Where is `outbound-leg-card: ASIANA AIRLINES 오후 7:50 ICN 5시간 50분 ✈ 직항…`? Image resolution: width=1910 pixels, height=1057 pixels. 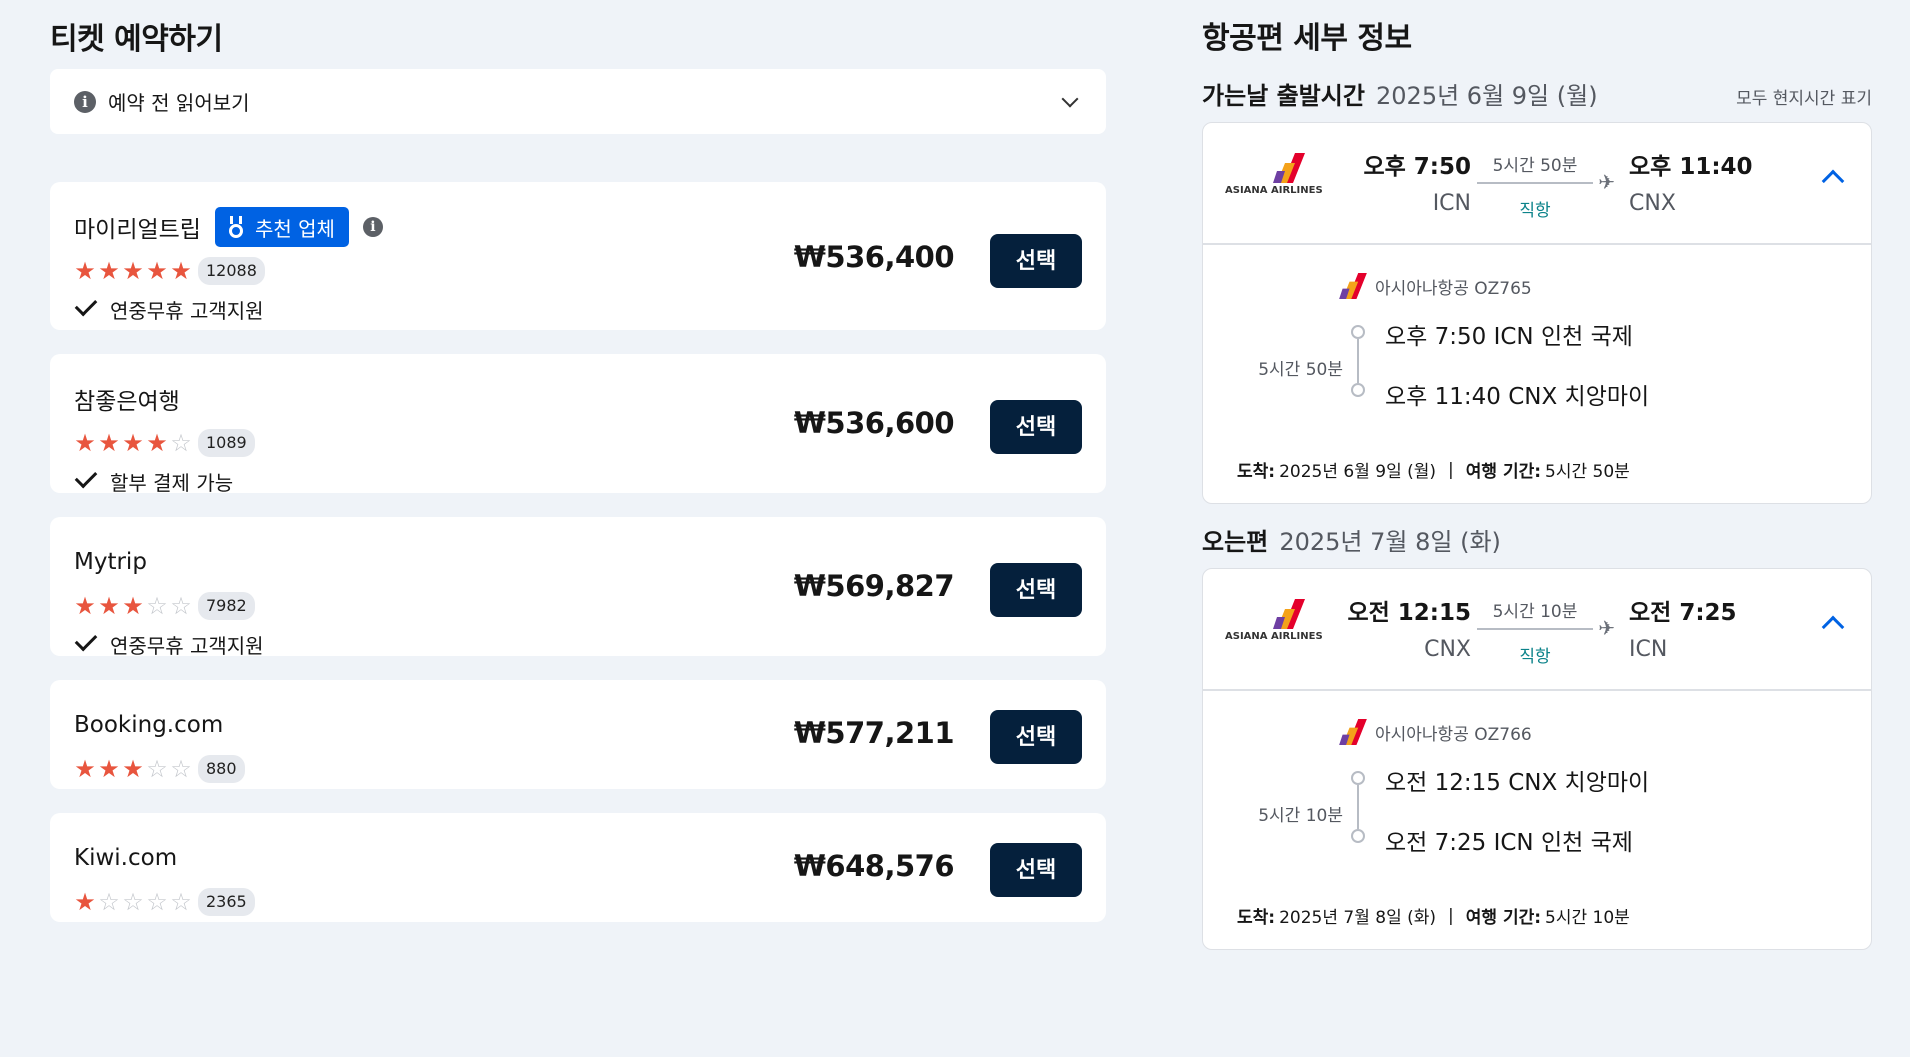
outbound-leg-card: ASIANA AIRLINES 오후 7:50 ICN 5시간 50분 ✈ 직항… is located at coordinates (1537, 313).